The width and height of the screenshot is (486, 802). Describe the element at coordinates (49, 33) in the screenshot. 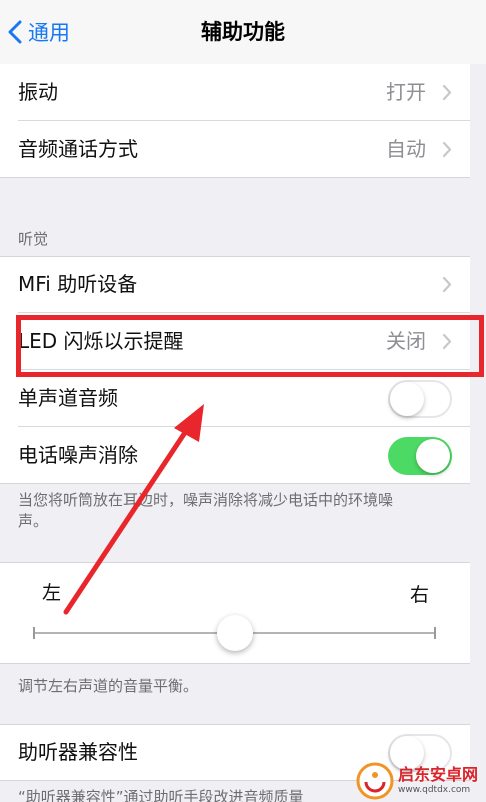

I see `back-label: 通用` at that location.